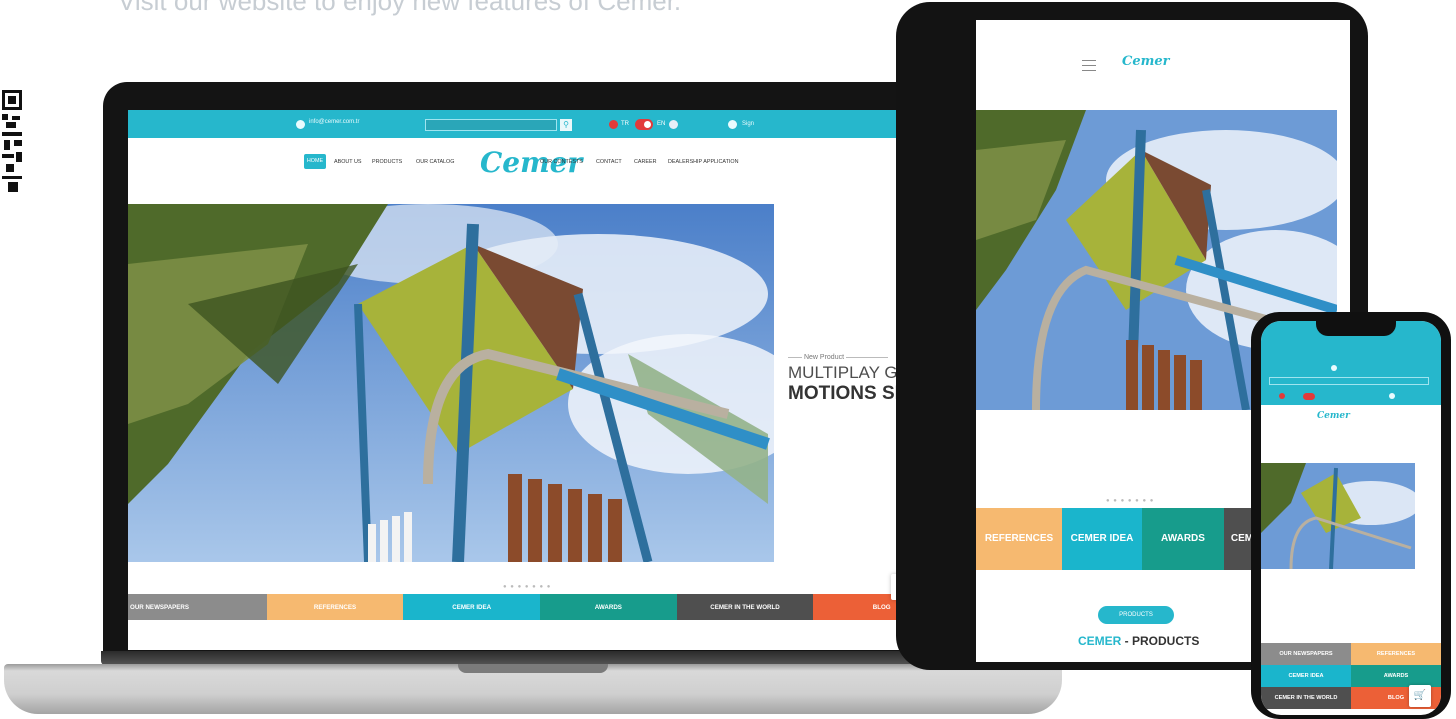  What do you see at coordinates (435, 162) in the screenshot?
I see `nav-our-catalog: OUR CATALOG` at bounding box center [435, 162].